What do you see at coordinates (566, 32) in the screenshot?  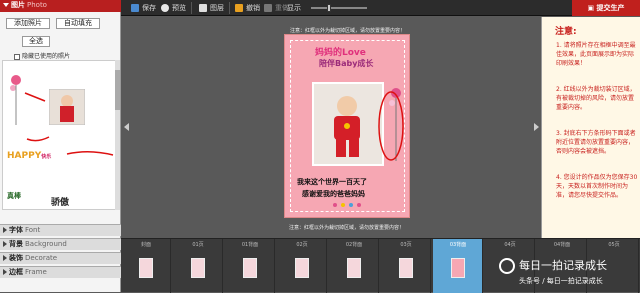 I see `notice-title: 注意:` at bounding box center [566, 32].